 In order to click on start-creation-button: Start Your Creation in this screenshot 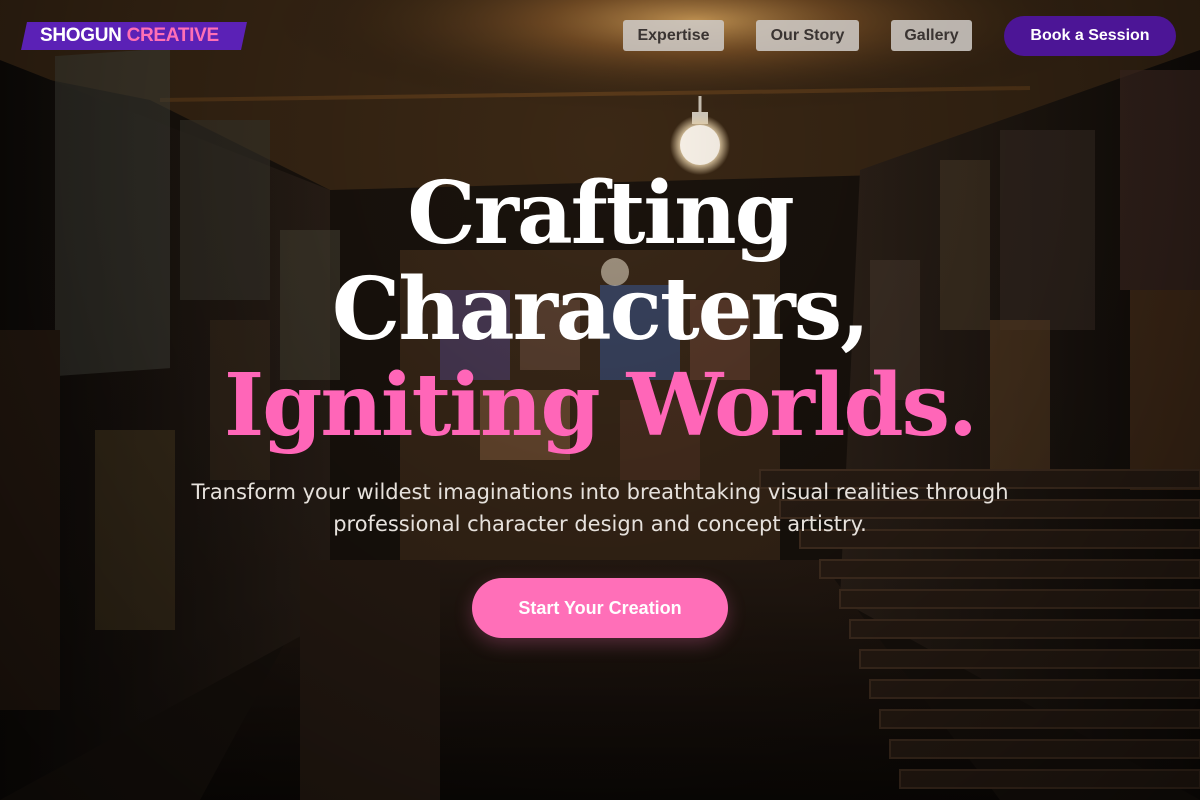, I will do `click(600, 608)`.